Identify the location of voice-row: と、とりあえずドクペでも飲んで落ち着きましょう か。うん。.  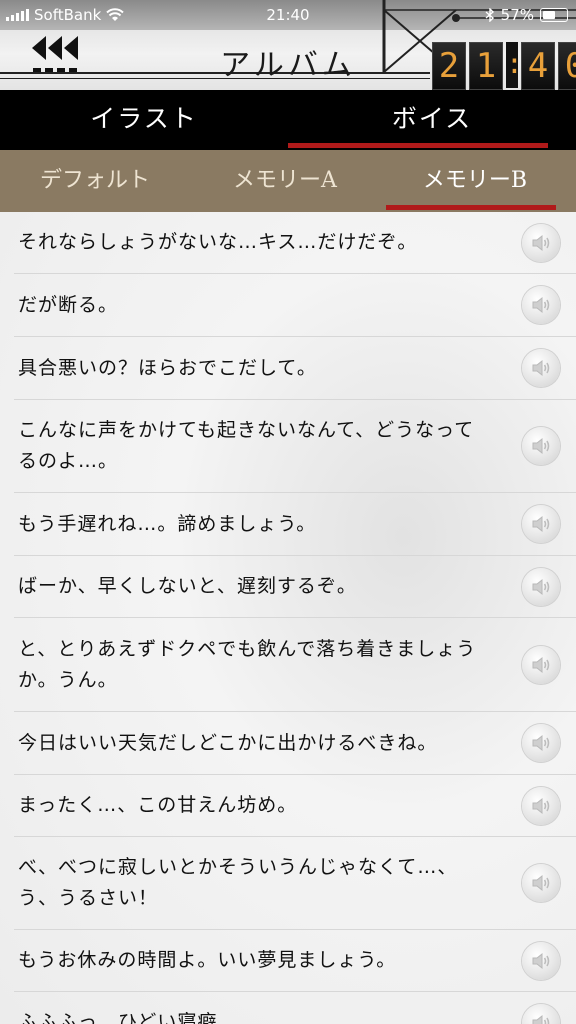
(295, 665).